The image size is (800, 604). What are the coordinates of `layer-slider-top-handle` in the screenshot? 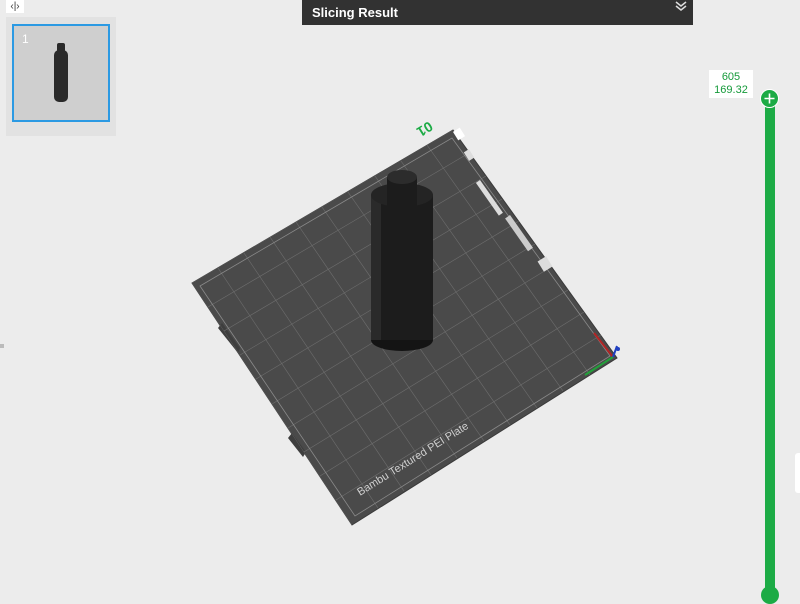 It's located at (769, 98).